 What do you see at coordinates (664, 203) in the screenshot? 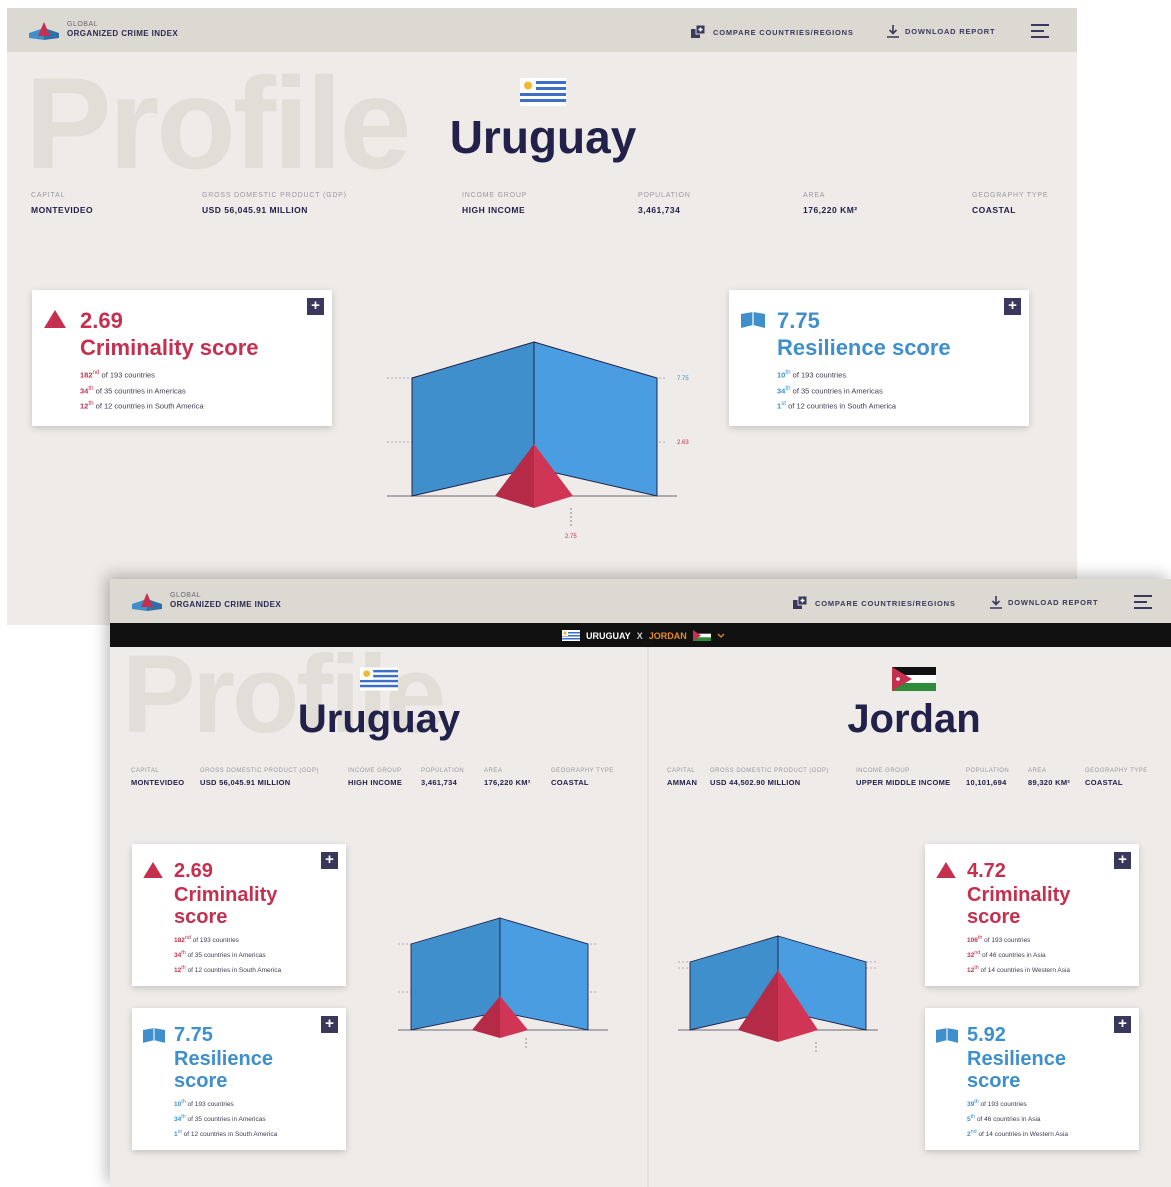
I see `stat-population: POPULATION 3,461,734` at bounding box center [664, 203].